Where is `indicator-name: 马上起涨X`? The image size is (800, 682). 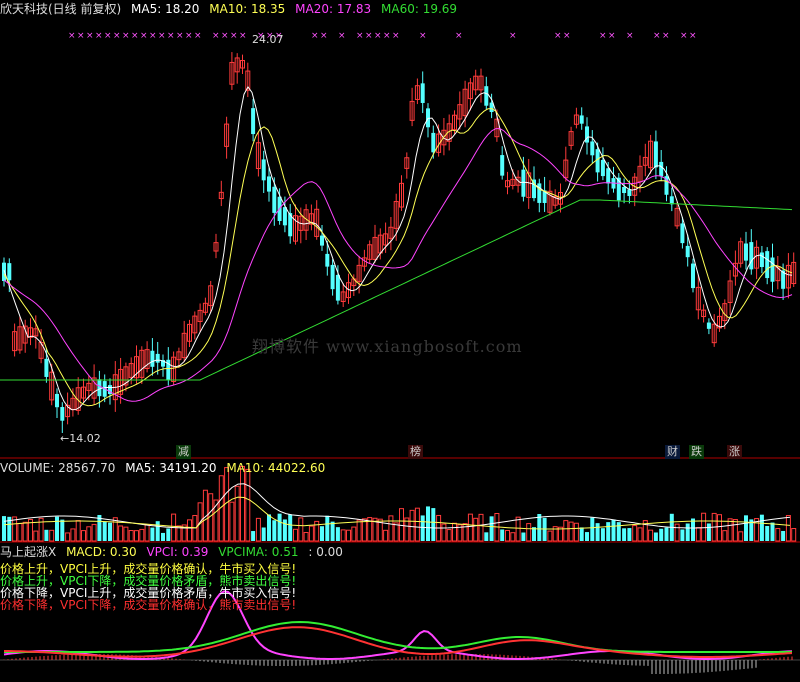 indicator-name: 马上起涨X is located at coordinates (28, 552).